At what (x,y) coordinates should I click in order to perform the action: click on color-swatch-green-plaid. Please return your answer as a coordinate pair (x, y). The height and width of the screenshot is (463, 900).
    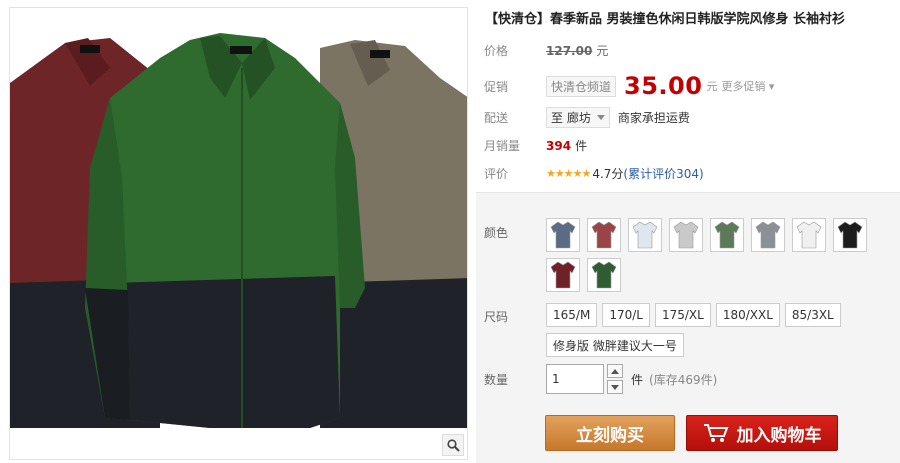
    Looking at the image, I should click on (727, 235).